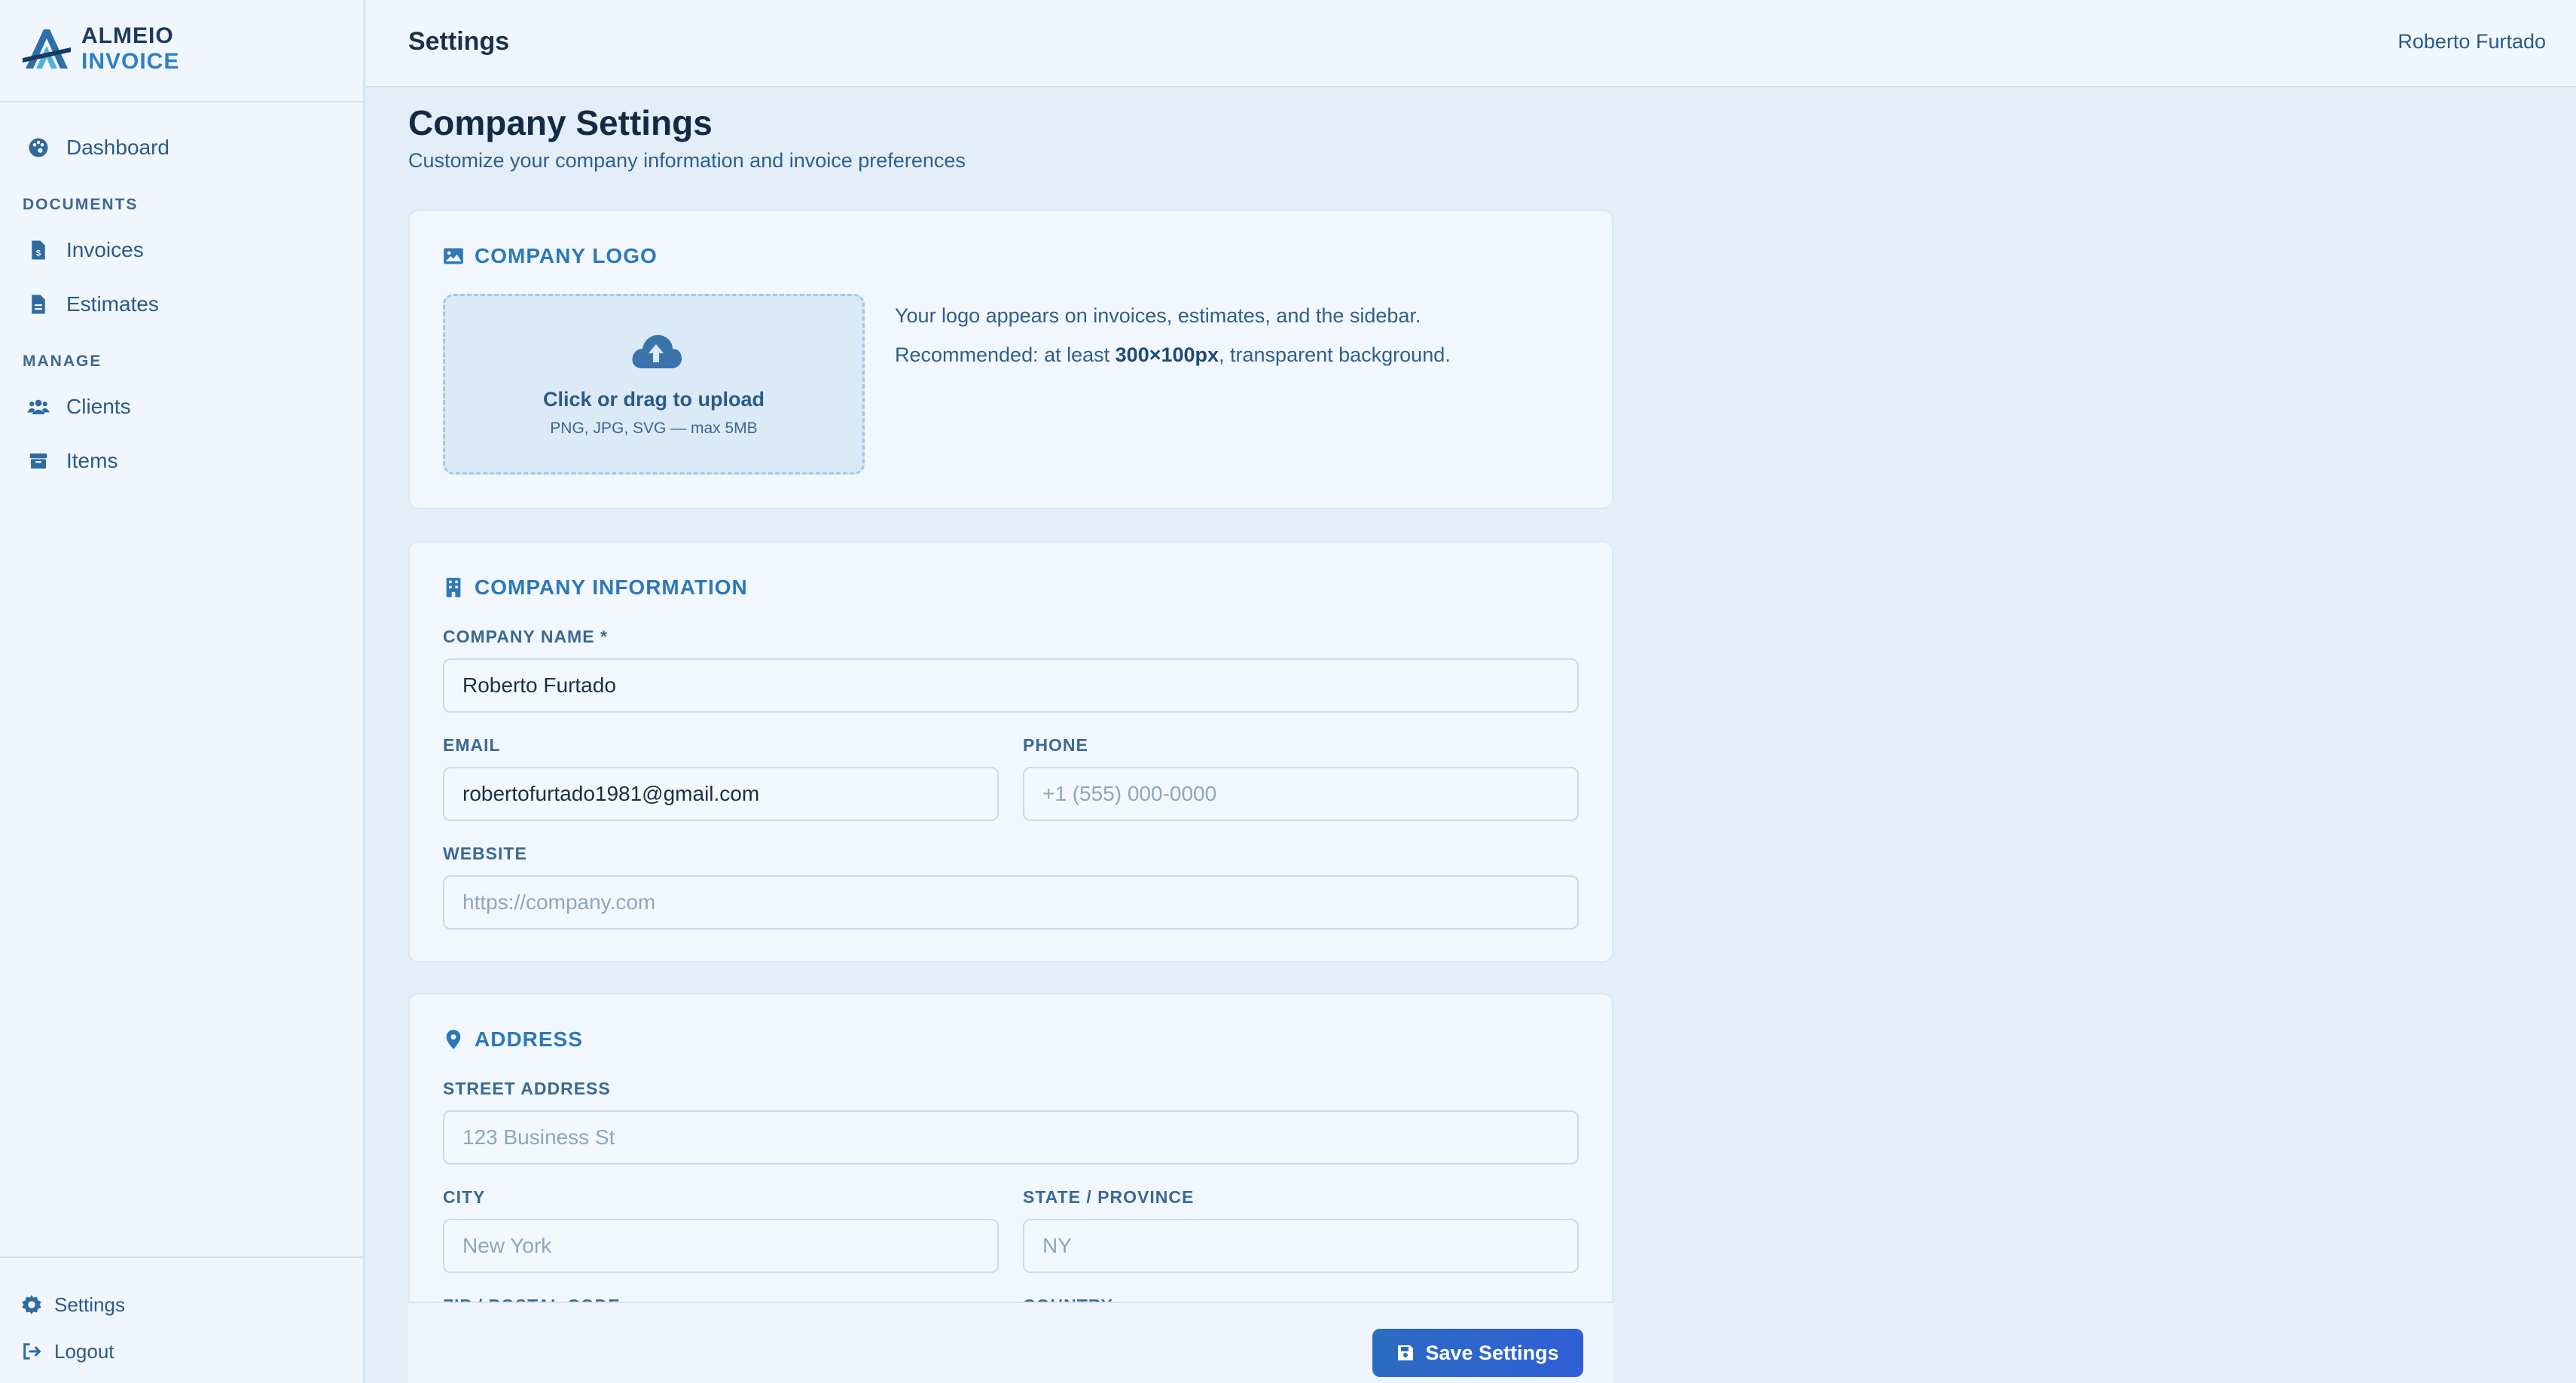 This screenshot has width=2576, height=1383. I want to click on top-bar: Settings Roberto Furtado, so click(1471, 43).